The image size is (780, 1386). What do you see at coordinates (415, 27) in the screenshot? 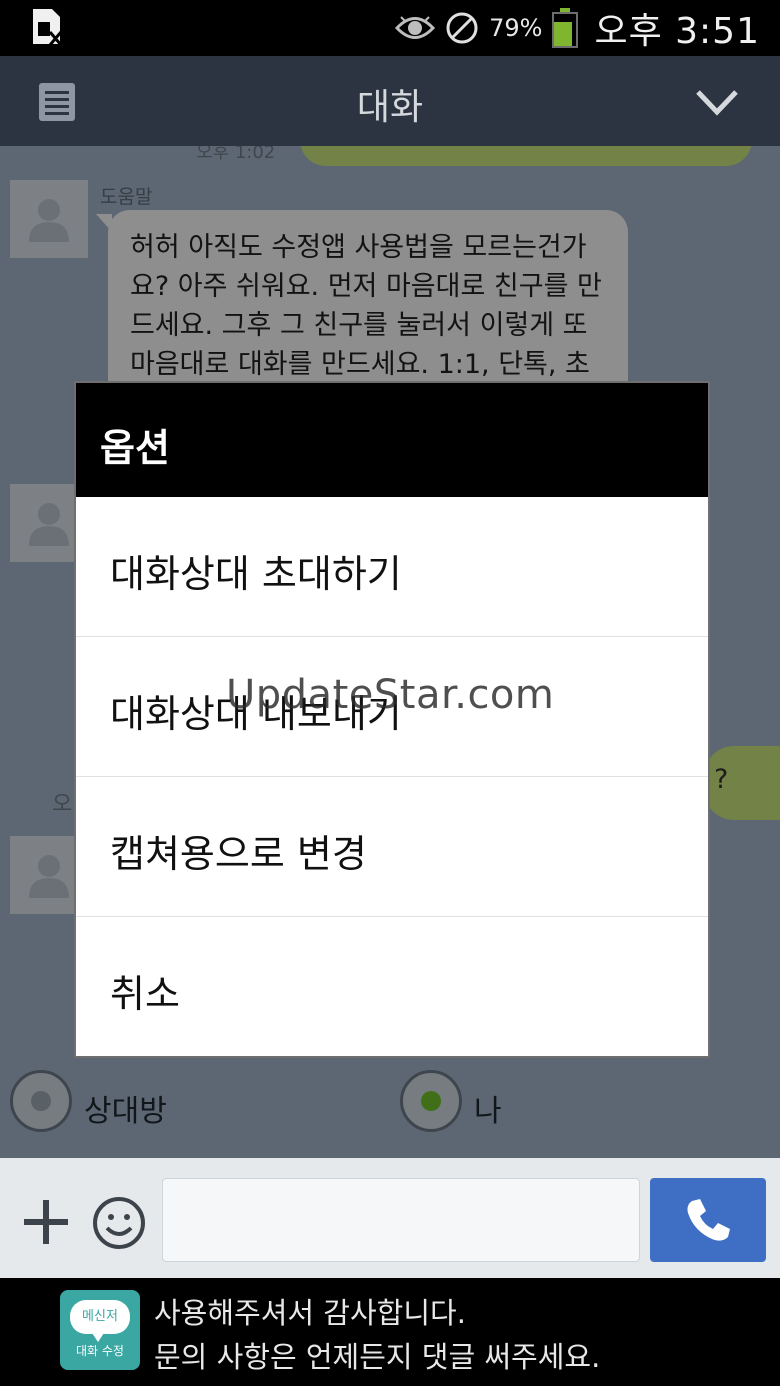
I see `eye-icon` at bounding box center [415, 27].